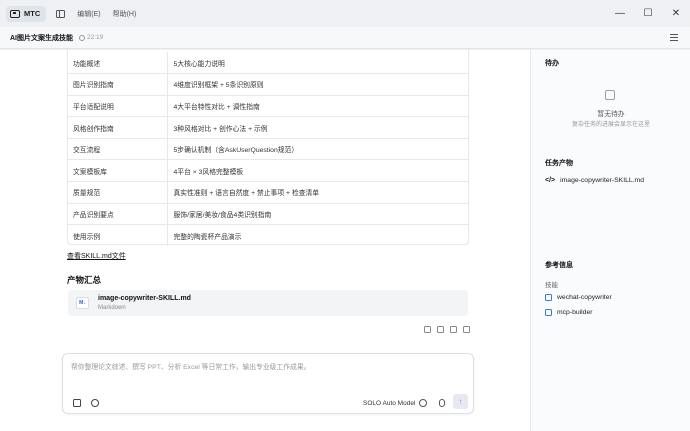 This screenshot has height=431, width=690. What do you see at coordinates (318, 170) in the screenshot?
I see `table-cell-value: 4平台 × 3风格完整模板` at bounding box center [318, 170].